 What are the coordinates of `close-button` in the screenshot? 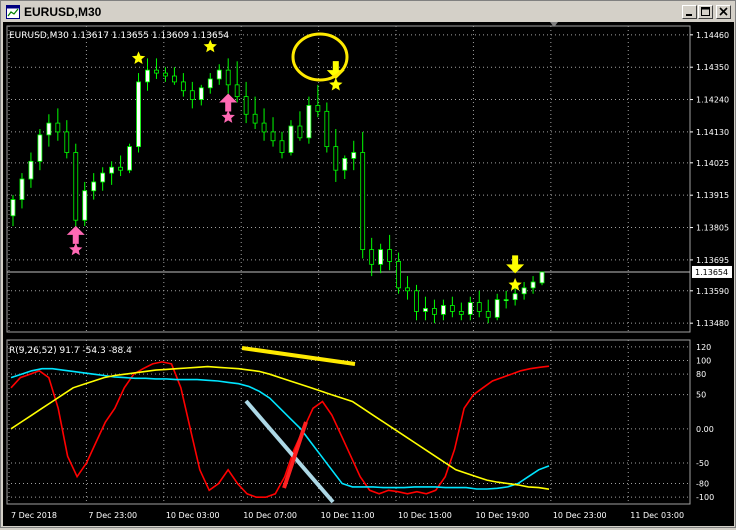 It's located at (723, 12).